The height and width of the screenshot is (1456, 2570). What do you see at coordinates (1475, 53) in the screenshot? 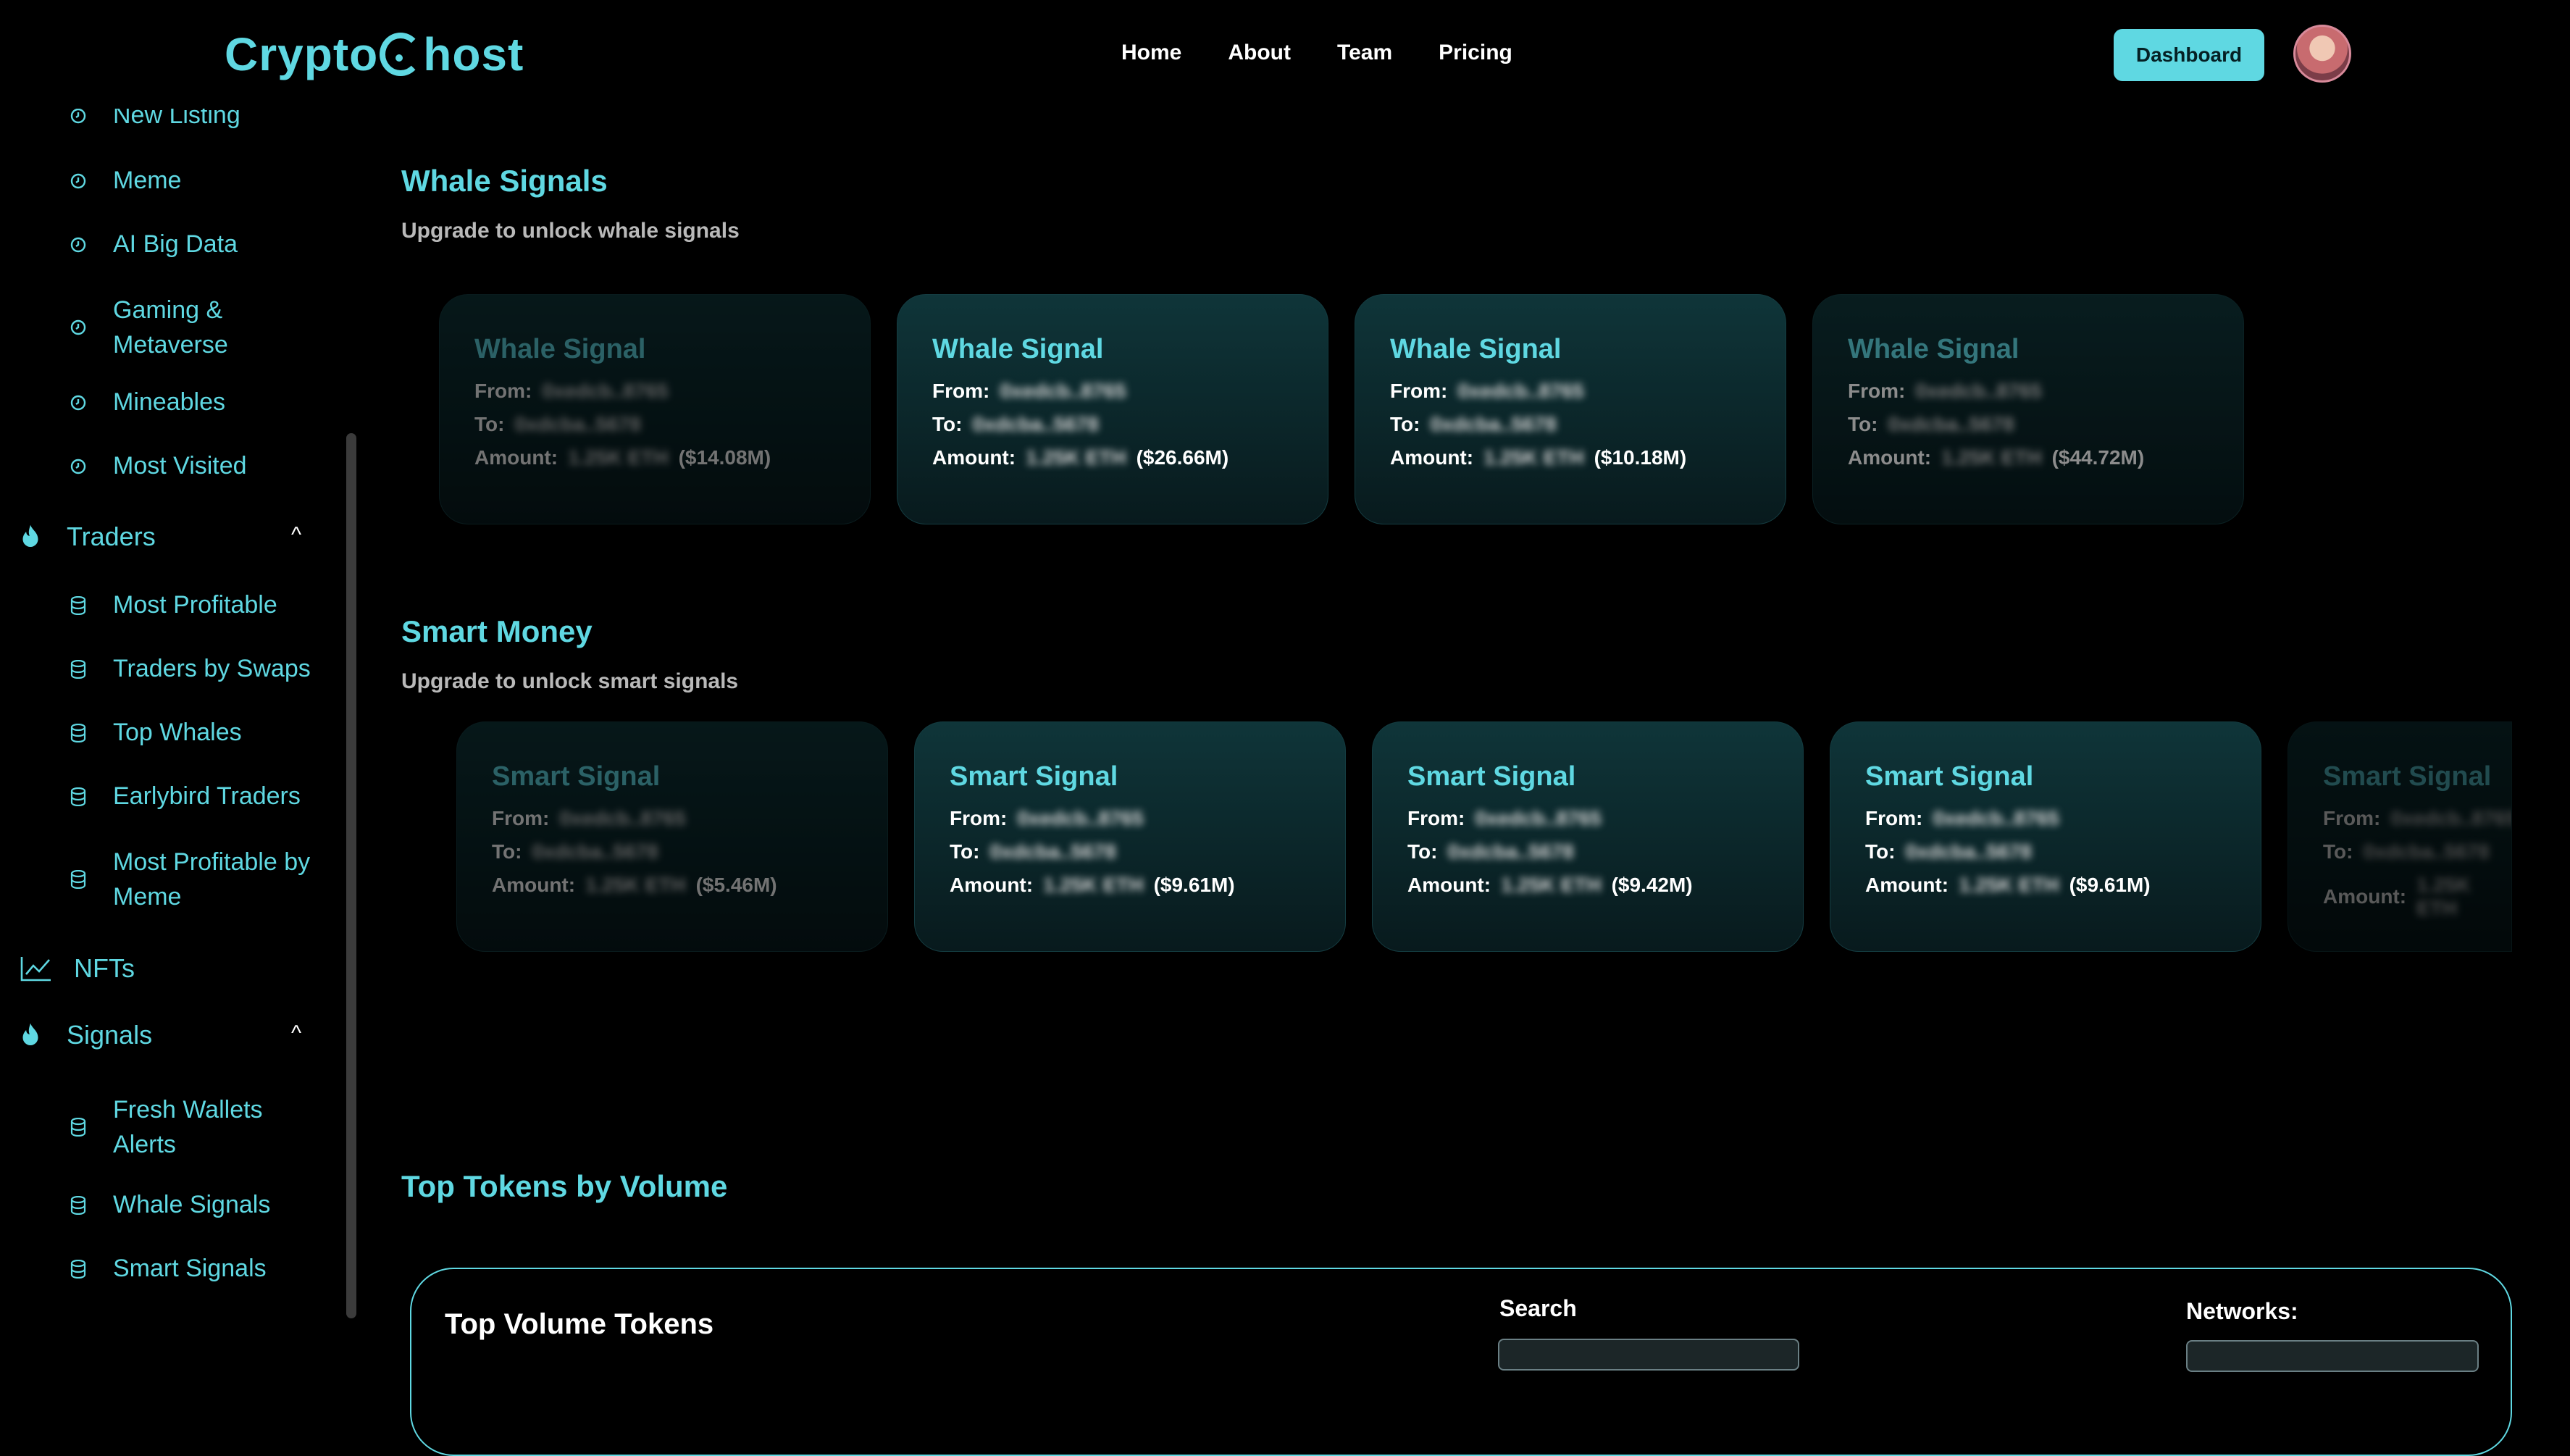
I see `nav-pricing: Pricing` at bounding box center [1475, 53].